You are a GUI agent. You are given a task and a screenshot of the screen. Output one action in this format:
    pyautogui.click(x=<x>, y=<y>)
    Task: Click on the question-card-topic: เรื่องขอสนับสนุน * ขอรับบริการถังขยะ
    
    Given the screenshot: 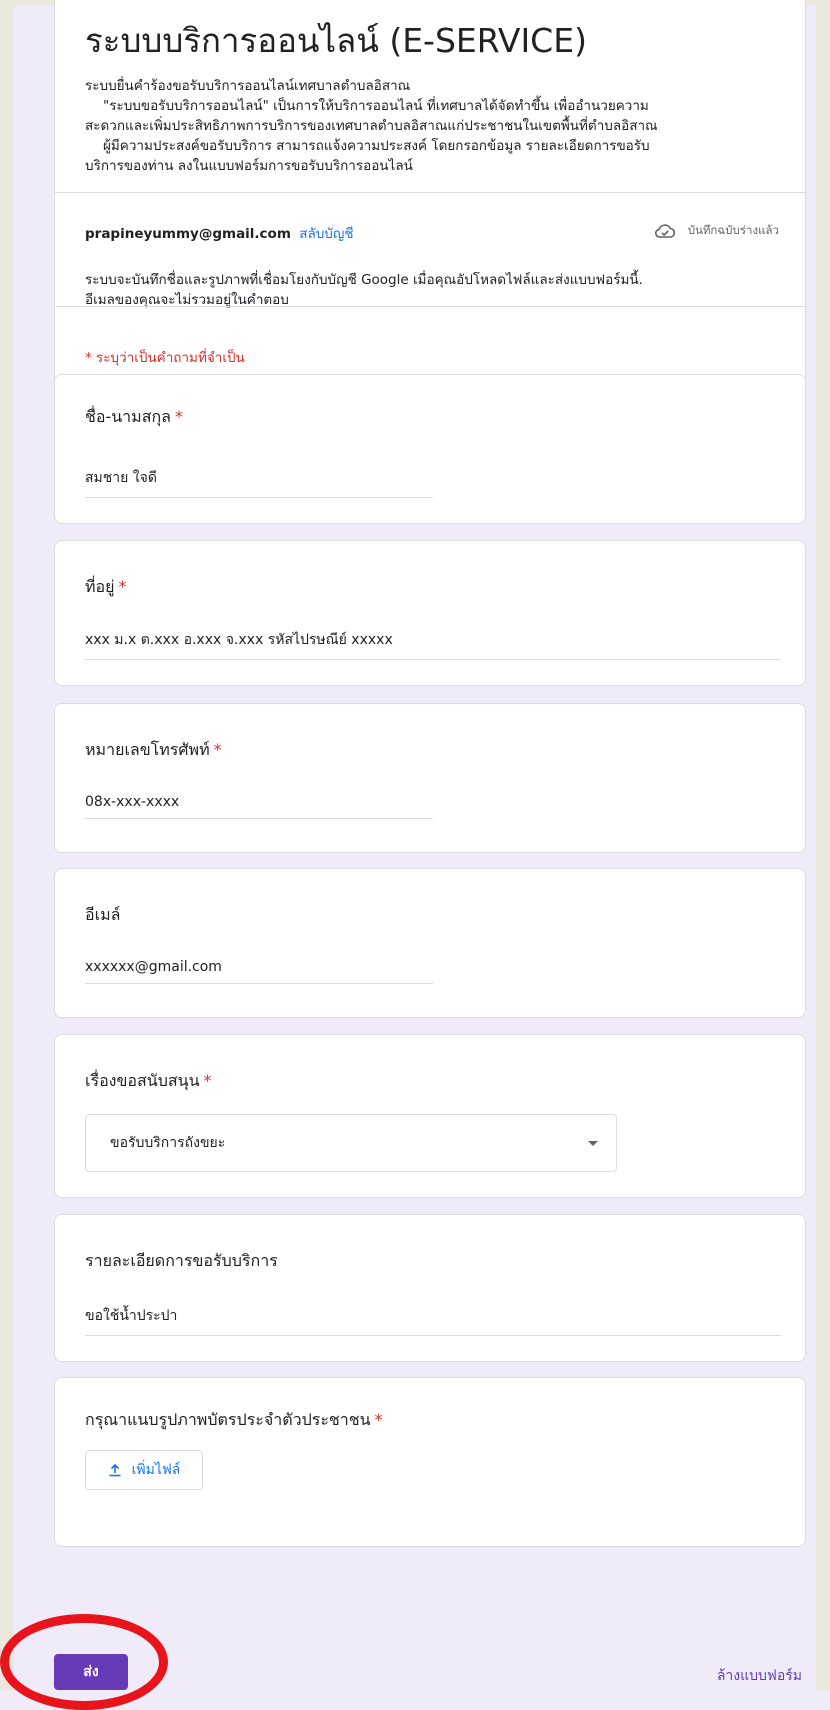 What is the action you would take?
    pyautogui.click(x=430, y=1116)
    